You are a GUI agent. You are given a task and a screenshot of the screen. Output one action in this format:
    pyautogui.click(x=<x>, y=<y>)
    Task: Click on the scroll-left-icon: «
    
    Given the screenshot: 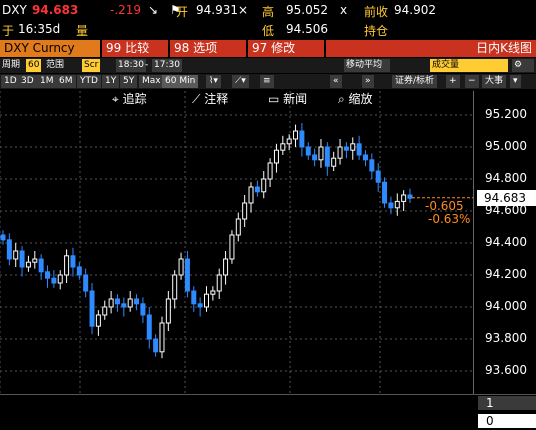 What is the action you would take?
    pyautogui.click(x=336, y=81)
    